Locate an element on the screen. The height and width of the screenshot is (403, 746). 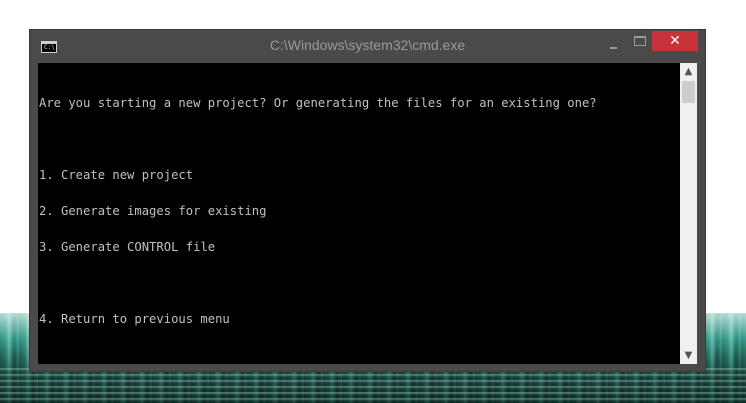
scroll-up-icon: ▲ is located at coordinates (688, 71).